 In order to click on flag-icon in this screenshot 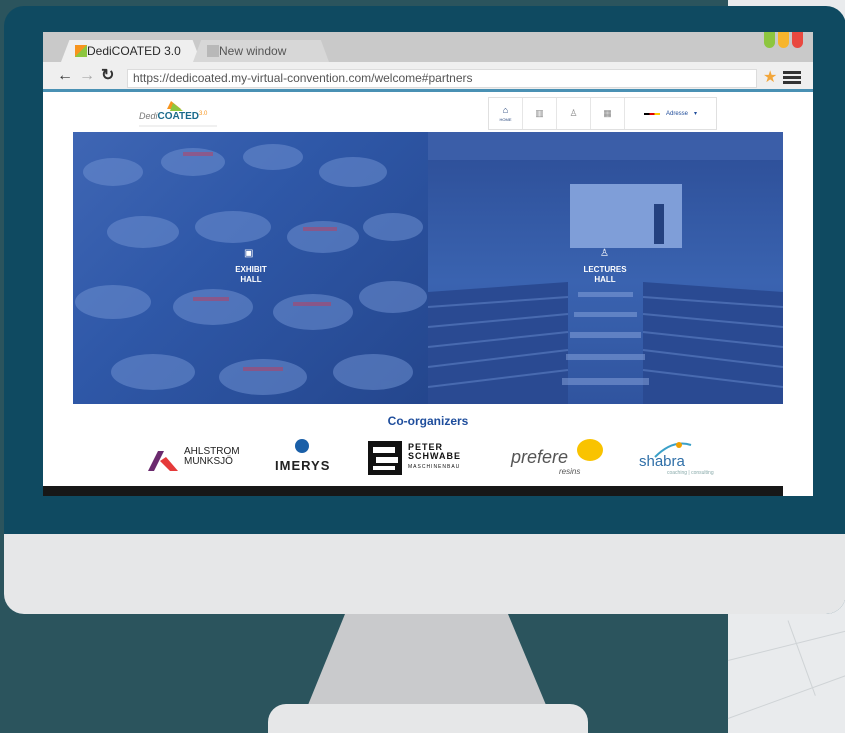, I will do `click(651, 113)`.